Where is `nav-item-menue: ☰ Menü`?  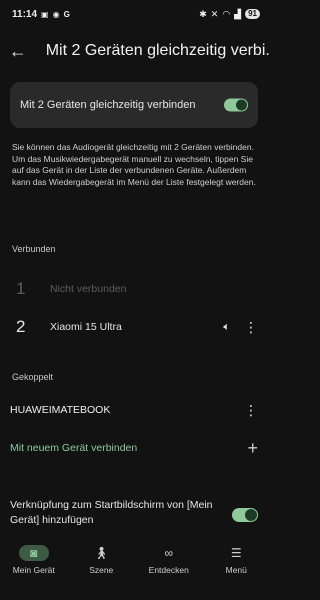 nav-item-menue: ☰ Menü is located at coordinates (237, 565).